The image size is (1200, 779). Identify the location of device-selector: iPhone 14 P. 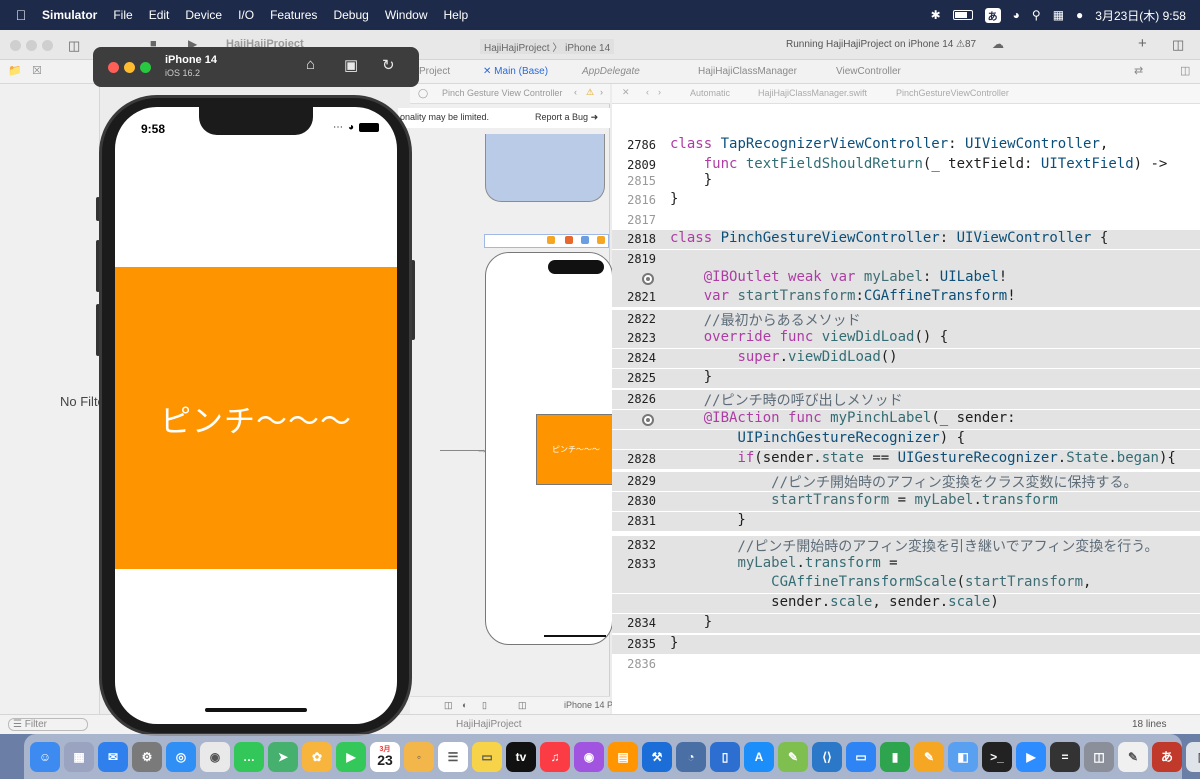
(588, 705).